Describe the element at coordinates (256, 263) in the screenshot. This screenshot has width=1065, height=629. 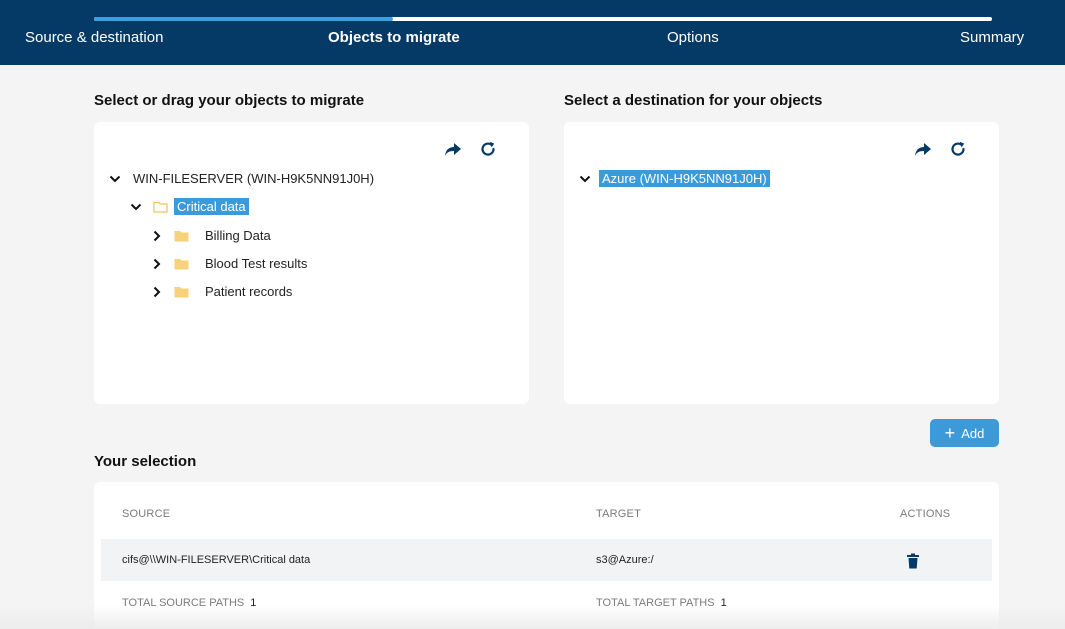
I see `tree-node-label: Blood Test results` at that location.